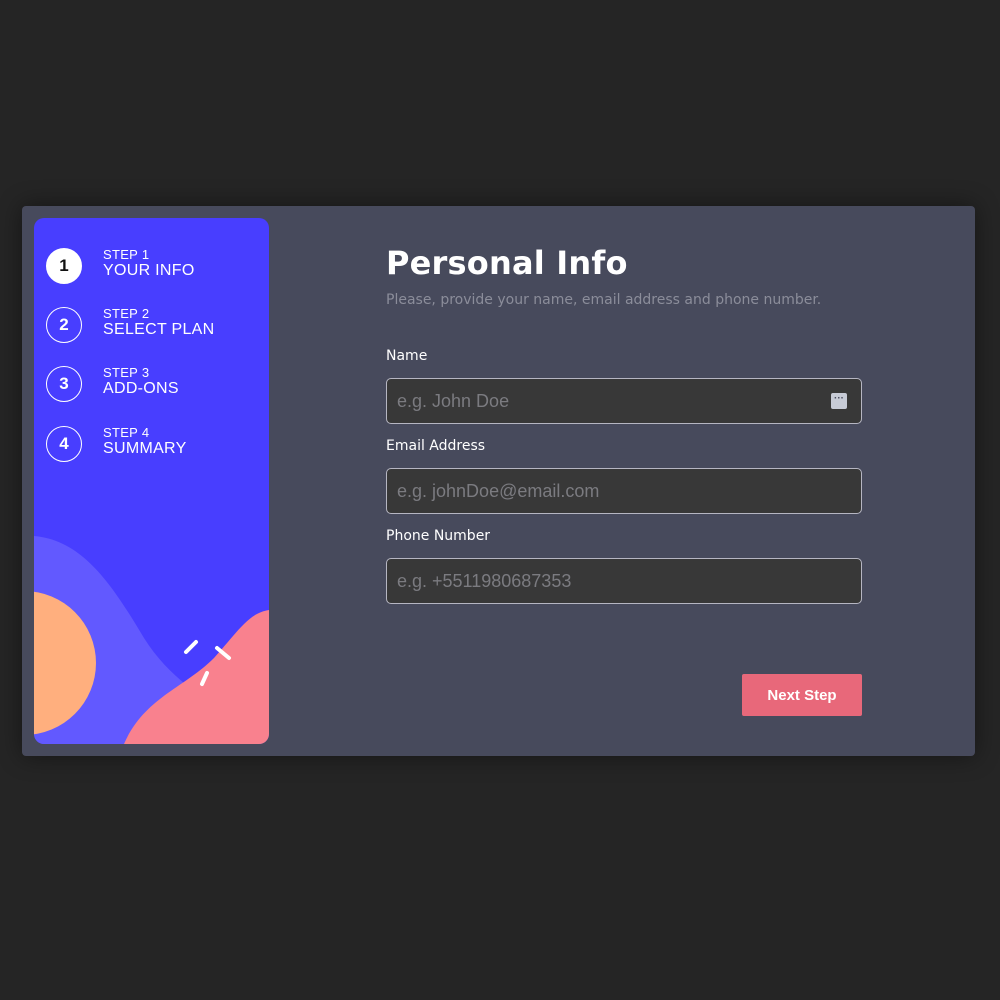  I want to click on phone-label: Phone Number, so click(438, 536).